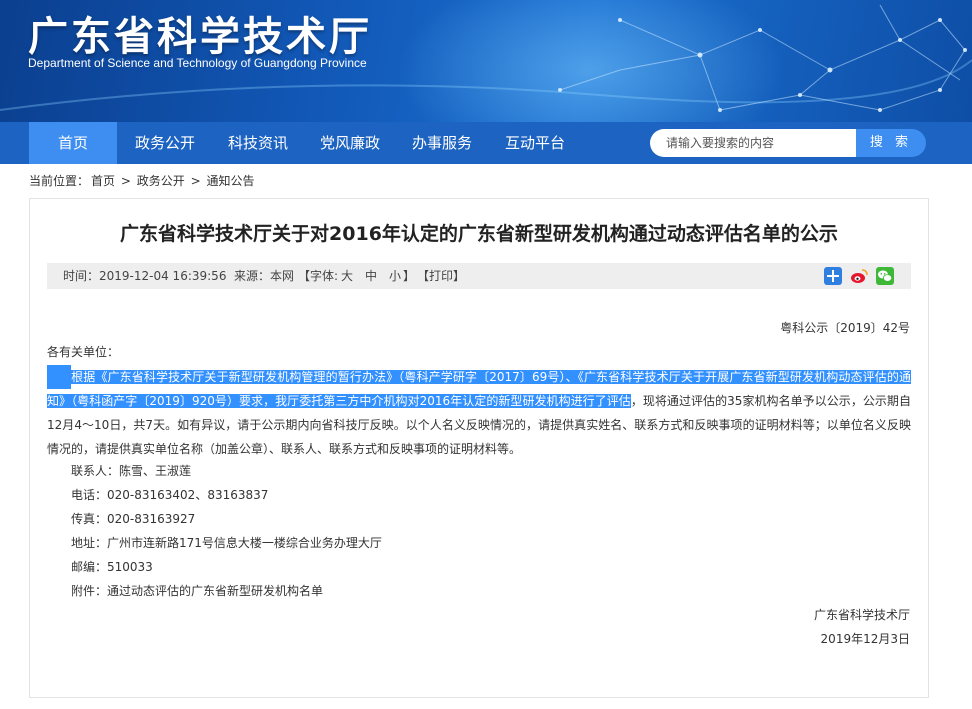  What do you see at coordinates (59, 181) in the screenshot?
I see `breadcrumb-prefix: 当前位置：` at bounding box center [59, 181].